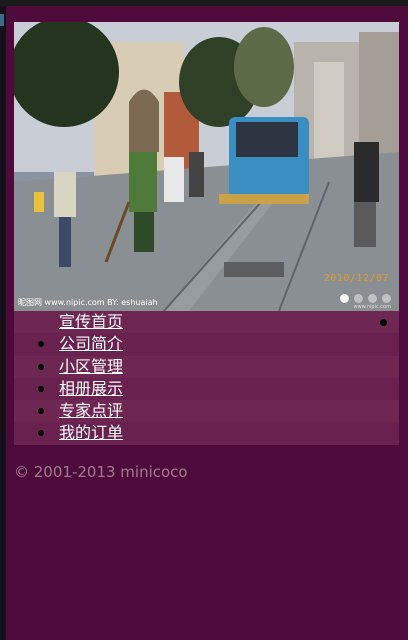  What do you see at coordinates (206, 344) in the screenshot?
I see `nav-item-about: 公司简介` at bounding box center [206, 344].